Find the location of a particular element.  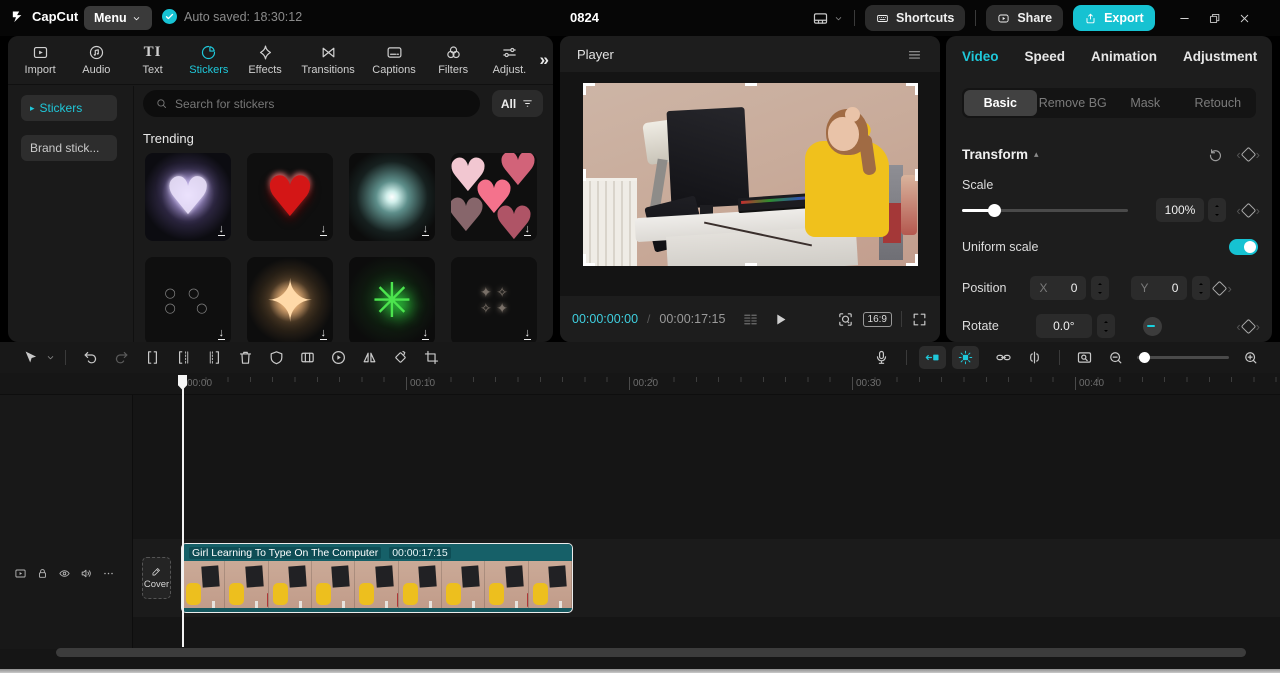

shortcuts-button: Shortcuts is located at coordinates (915, 18).